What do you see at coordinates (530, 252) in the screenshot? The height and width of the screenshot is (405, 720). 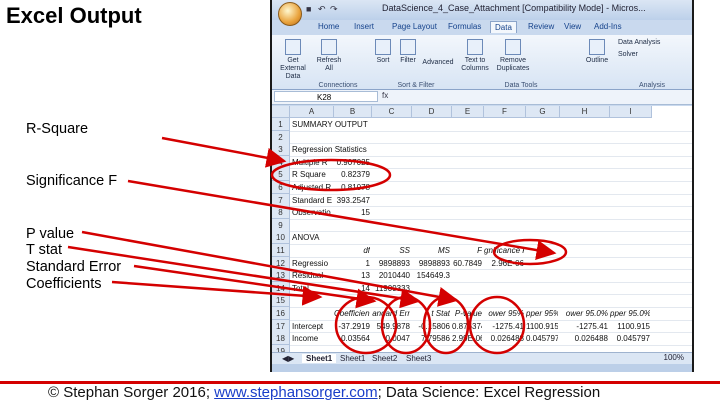 I see `circle-significance-f` at bounding box center [530, 252].